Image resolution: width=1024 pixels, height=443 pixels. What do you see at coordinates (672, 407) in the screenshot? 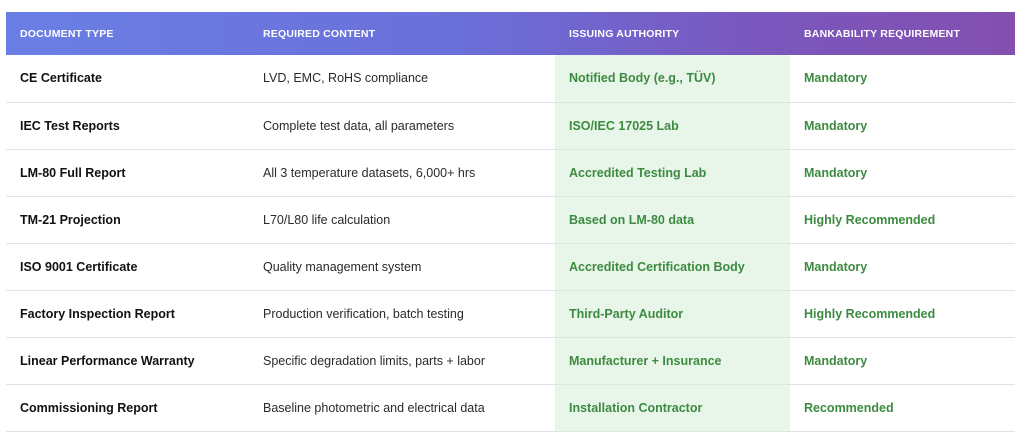
I see `cell-issuing-authority: Installation Contractor` at bounding box center [672, 407].